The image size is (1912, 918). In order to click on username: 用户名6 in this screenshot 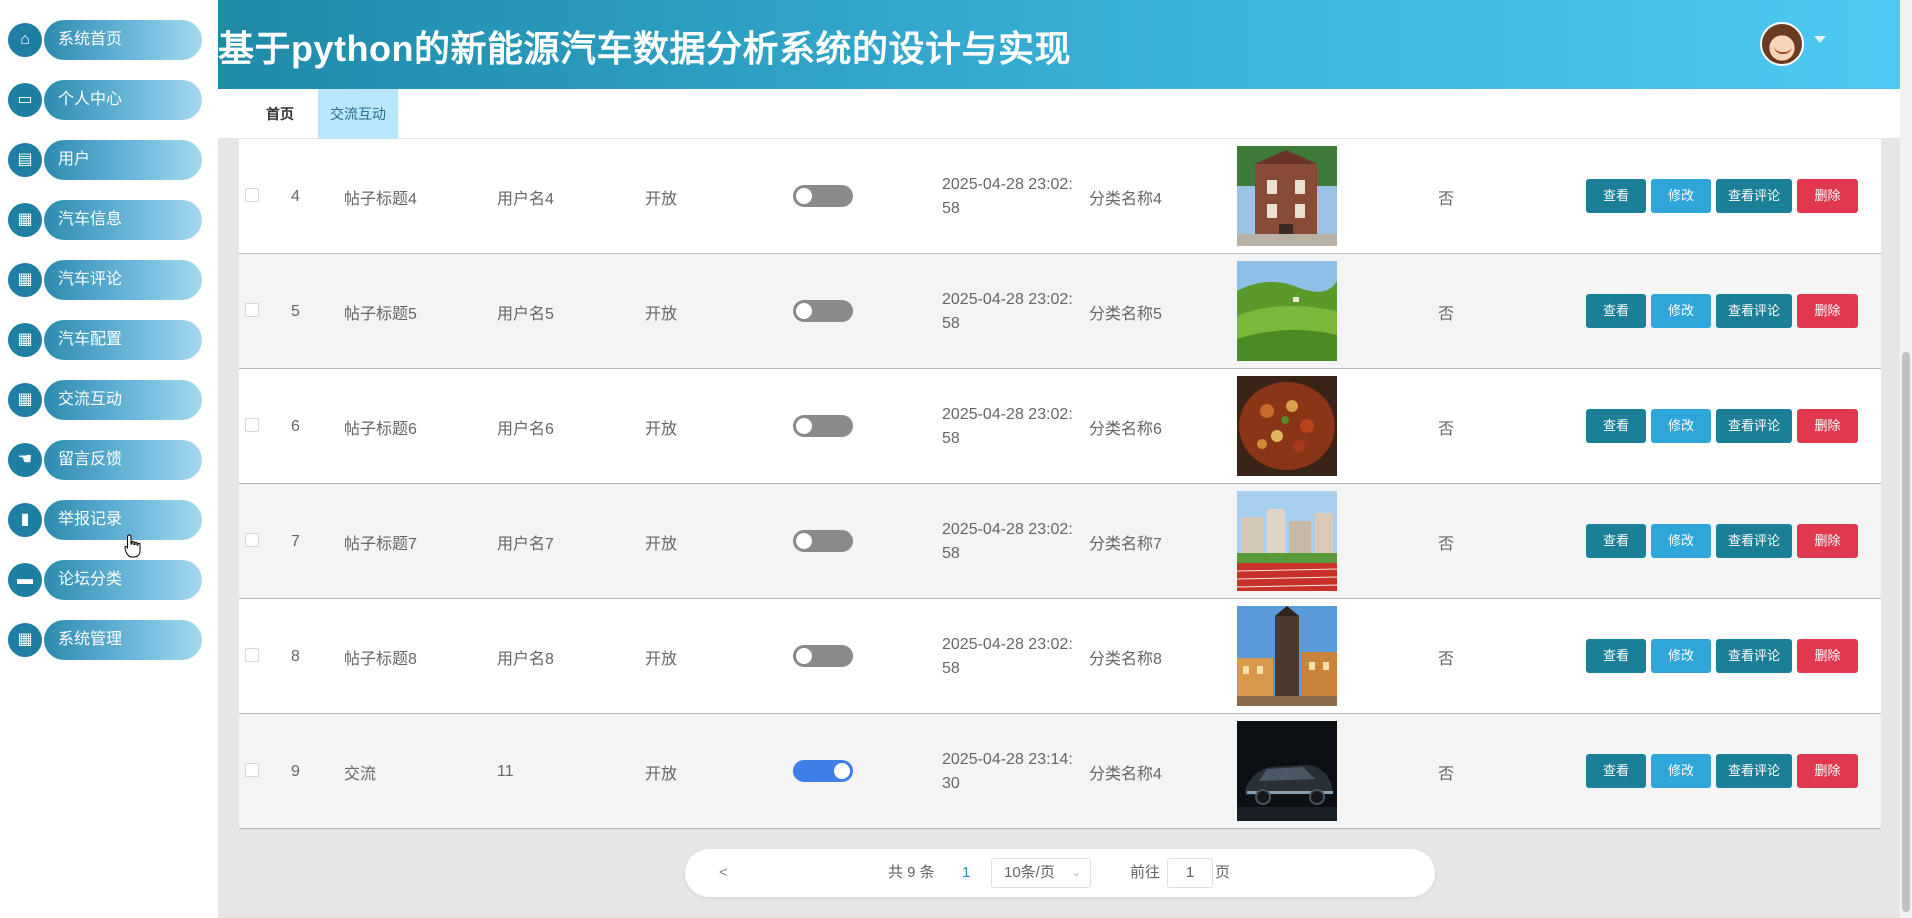, I will do `click(525, 429)`.